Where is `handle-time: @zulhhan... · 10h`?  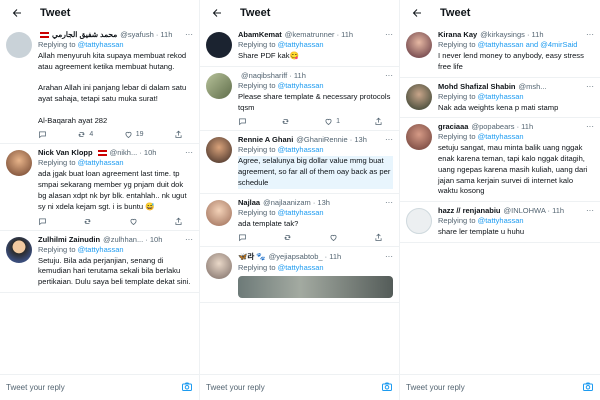
handle-time: @zulhhan... · 10h is located at coordinates (133, 239).